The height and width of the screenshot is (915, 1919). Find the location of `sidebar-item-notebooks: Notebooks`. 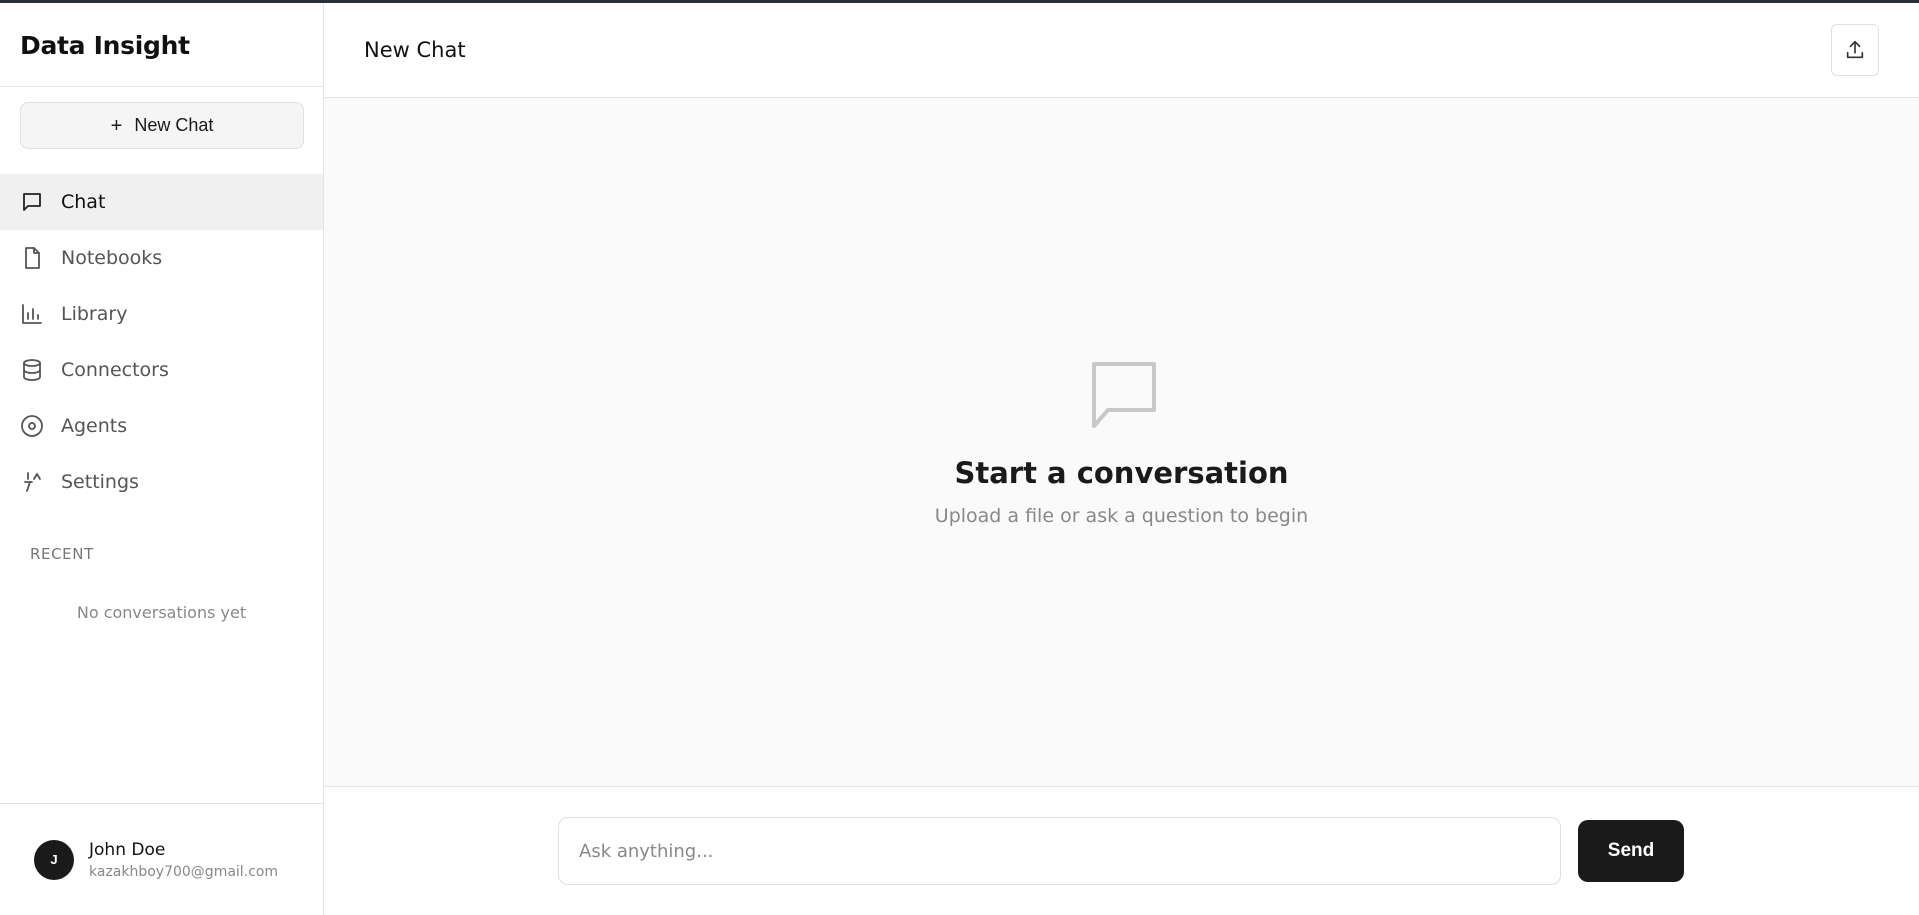

sidebar-item-notebooks: Notebooks is located at coordinates (161, 258).